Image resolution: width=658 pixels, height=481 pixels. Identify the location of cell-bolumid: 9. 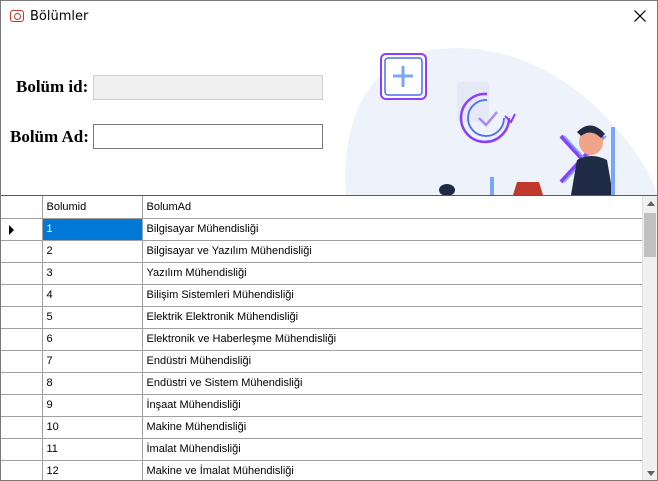
(92, 405).